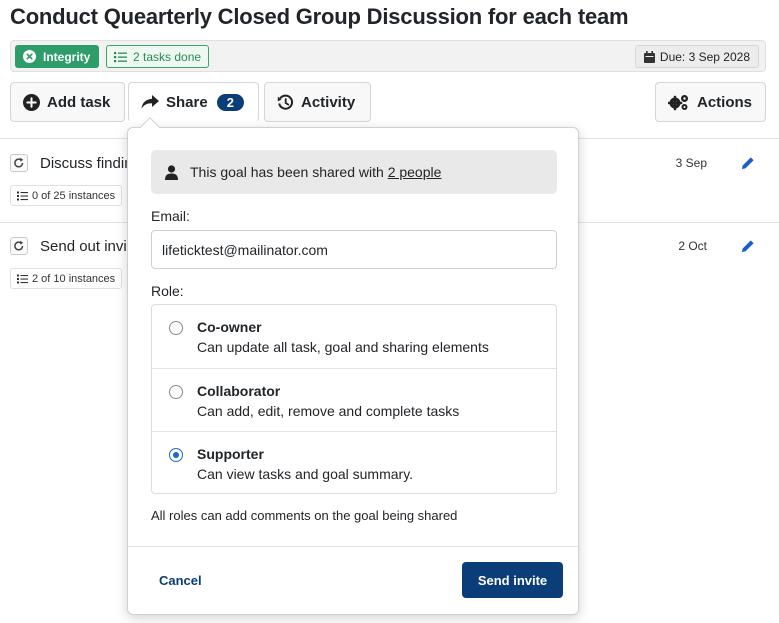  What do you see at coordinates (704, 56) in the screenshot?
I see `due-date-label: Due: 3 Sep 2028` at bounding box center [704, 56].